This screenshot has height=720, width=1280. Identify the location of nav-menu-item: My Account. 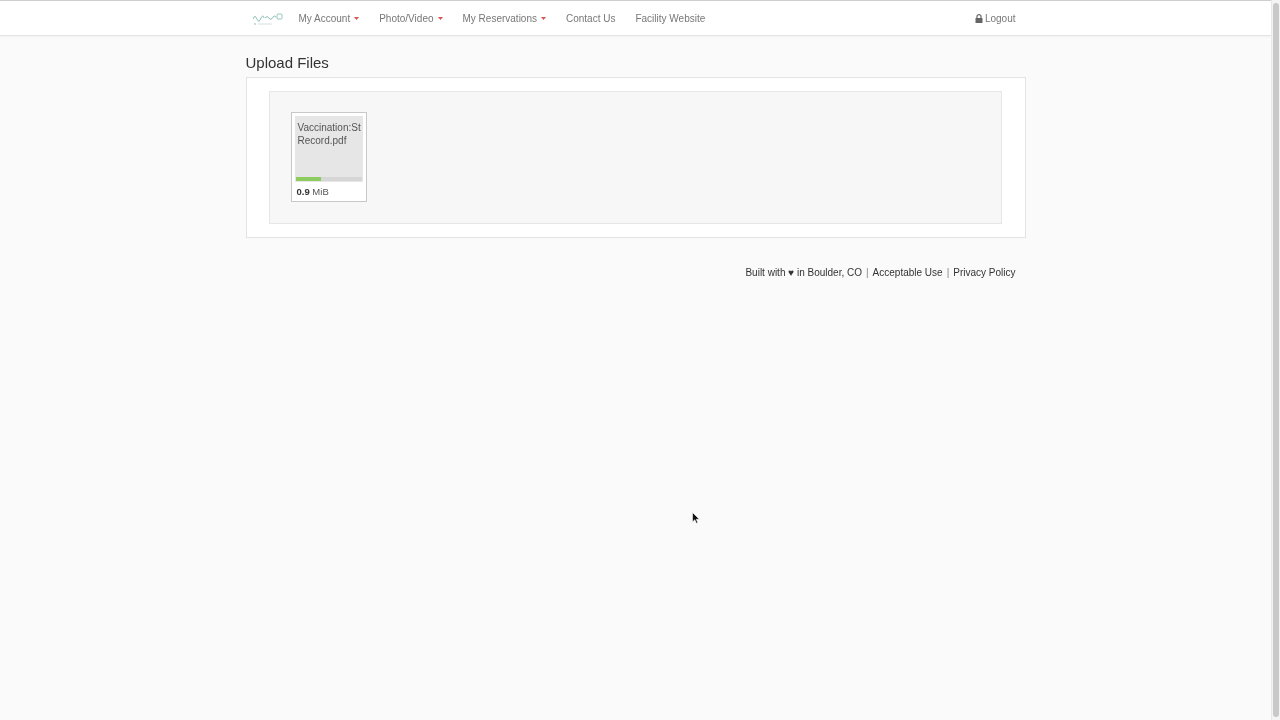
(329, 18).